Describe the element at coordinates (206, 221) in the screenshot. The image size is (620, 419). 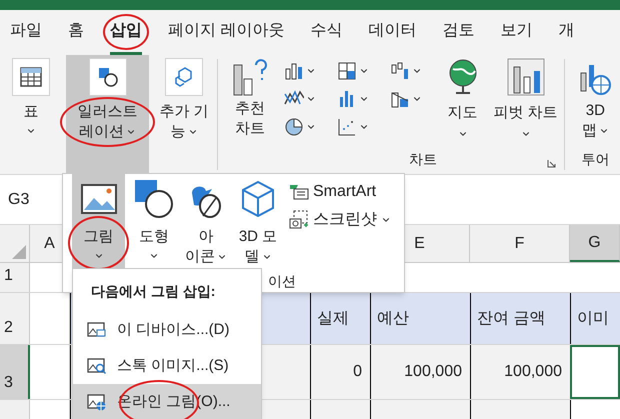
I see `ribbon-button: 아 이콘` at that location.